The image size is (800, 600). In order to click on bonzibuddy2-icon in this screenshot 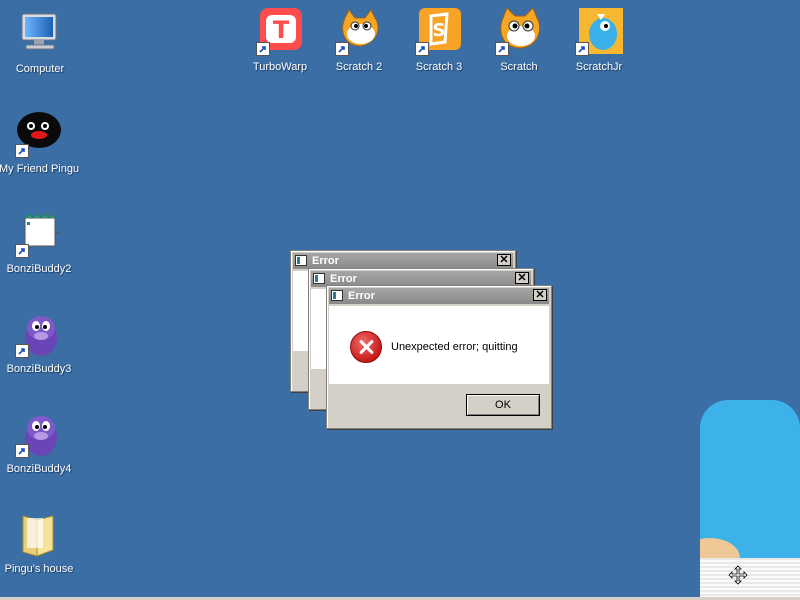, I will do `click(39, 234)`.